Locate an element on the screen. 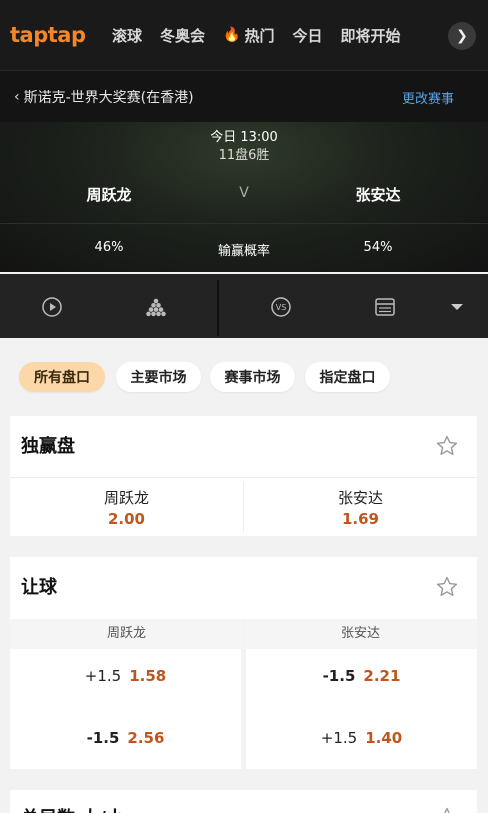  chevron-left-icon: ‹ is located at coordinates (17, 97).